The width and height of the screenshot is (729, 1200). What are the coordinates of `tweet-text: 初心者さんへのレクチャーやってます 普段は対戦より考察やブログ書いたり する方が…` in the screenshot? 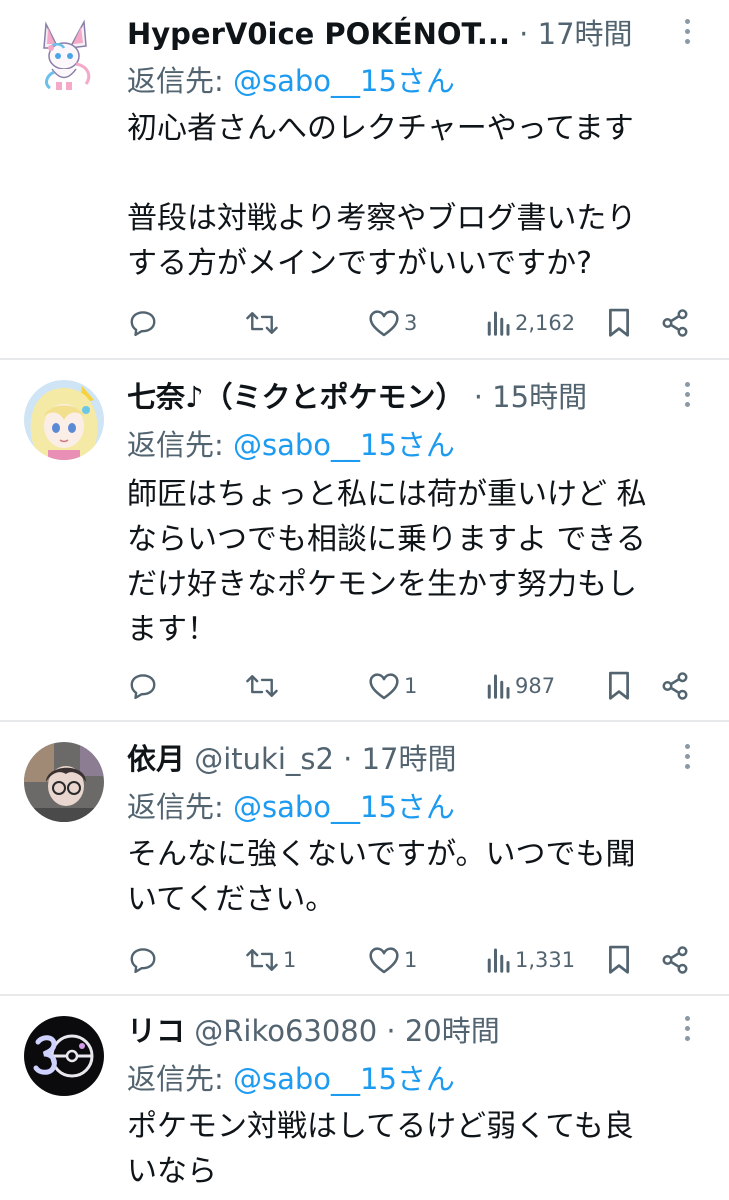 It's located at (382, 196).